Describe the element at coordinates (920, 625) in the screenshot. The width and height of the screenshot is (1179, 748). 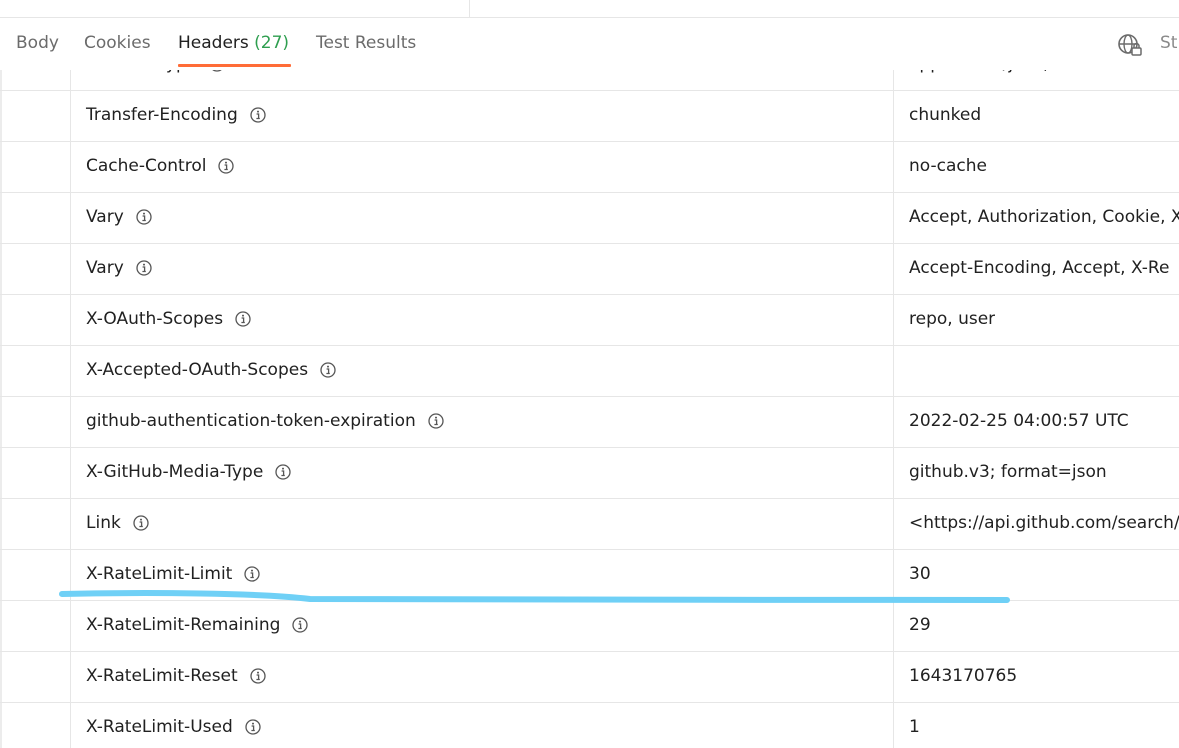
I see `header-value: 29` at that location.